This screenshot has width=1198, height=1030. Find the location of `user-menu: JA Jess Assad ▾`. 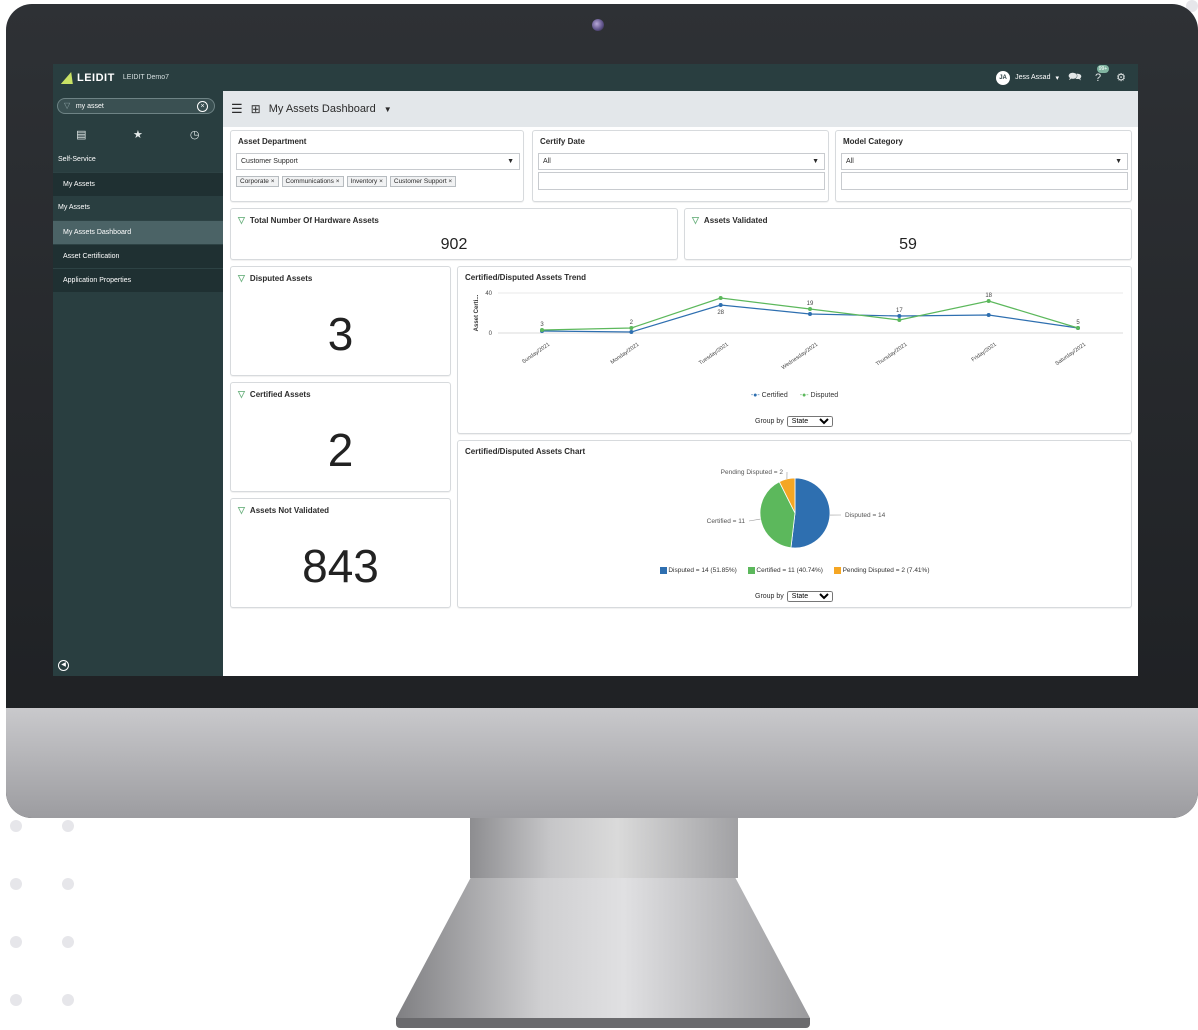

user-menu: JA Jess Assad ▾ is located at coordinates (1027, 77).